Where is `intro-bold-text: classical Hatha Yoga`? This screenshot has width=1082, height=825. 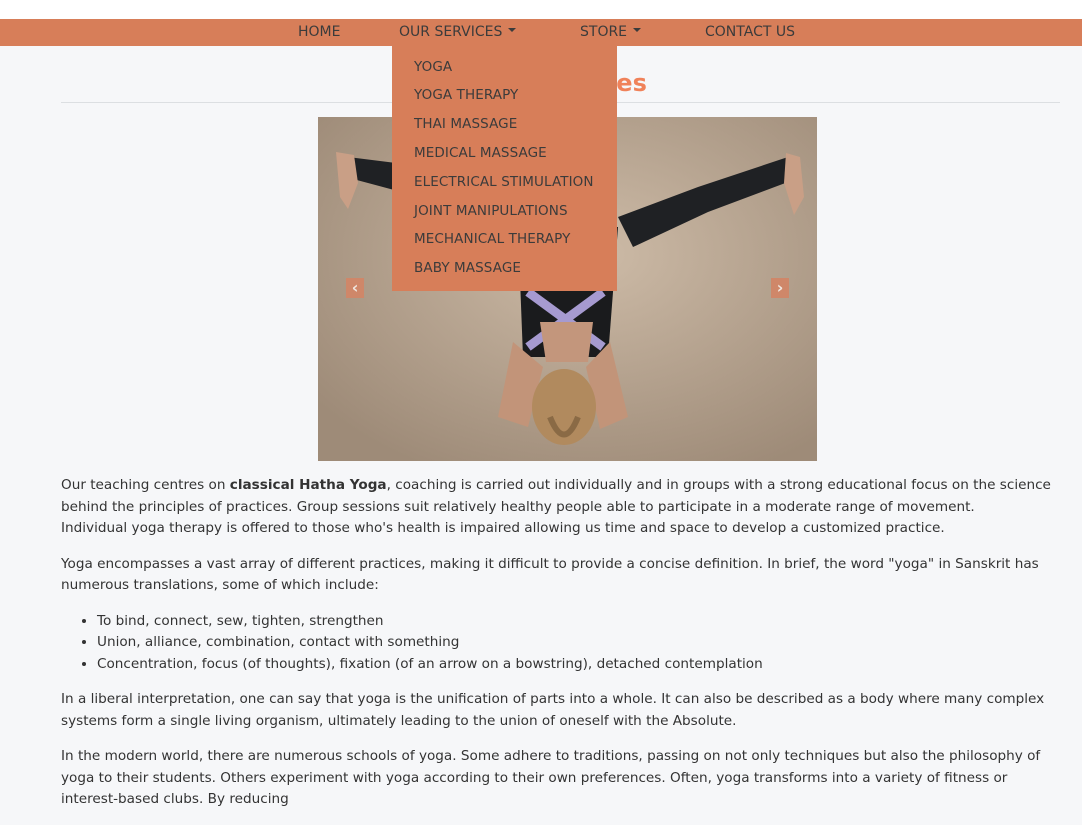 intro-bold-text: classical Hatha Yoga is located at coordinates (308, 485).